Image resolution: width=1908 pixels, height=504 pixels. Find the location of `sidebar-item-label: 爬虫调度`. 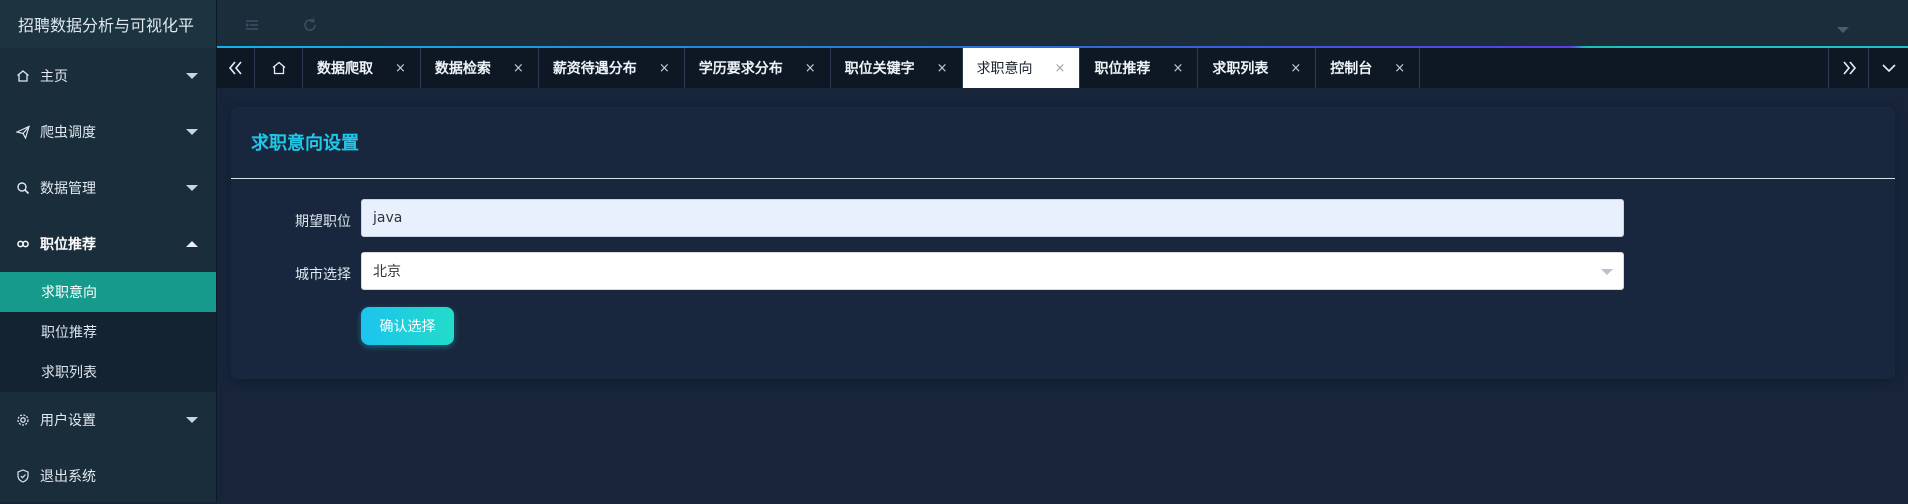

sidebar-item-label: 爬虫调度 is located at coordinates (68, 133).